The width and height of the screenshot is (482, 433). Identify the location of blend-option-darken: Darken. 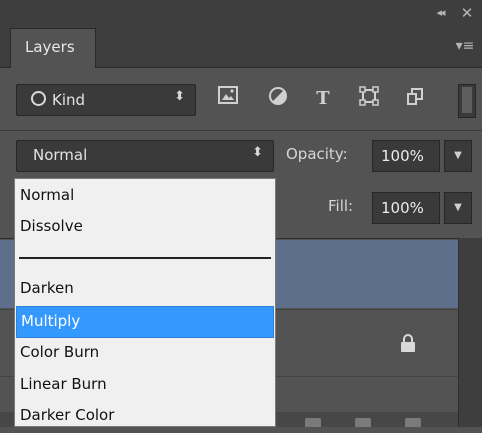
(145, 290).